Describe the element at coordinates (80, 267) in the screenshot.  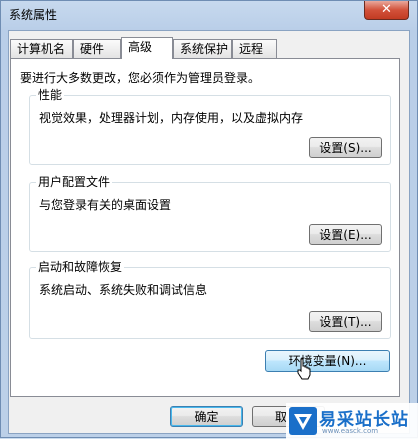
I see `group-legend: 启动和故障恢复` at that location.